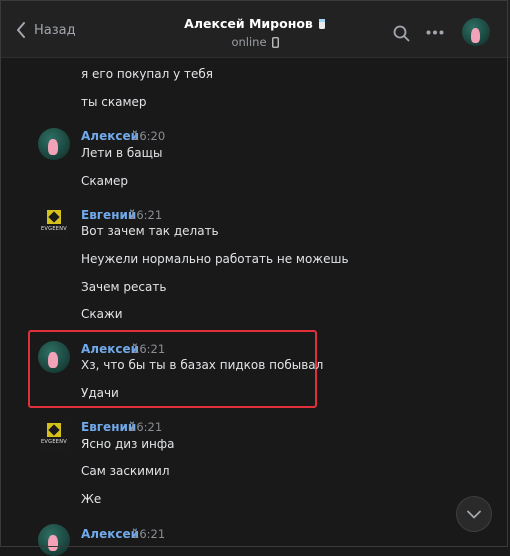 This screenshot has height=556, width=510. I want to click on message-text: Вот зачем так делать, so click(150, 231).